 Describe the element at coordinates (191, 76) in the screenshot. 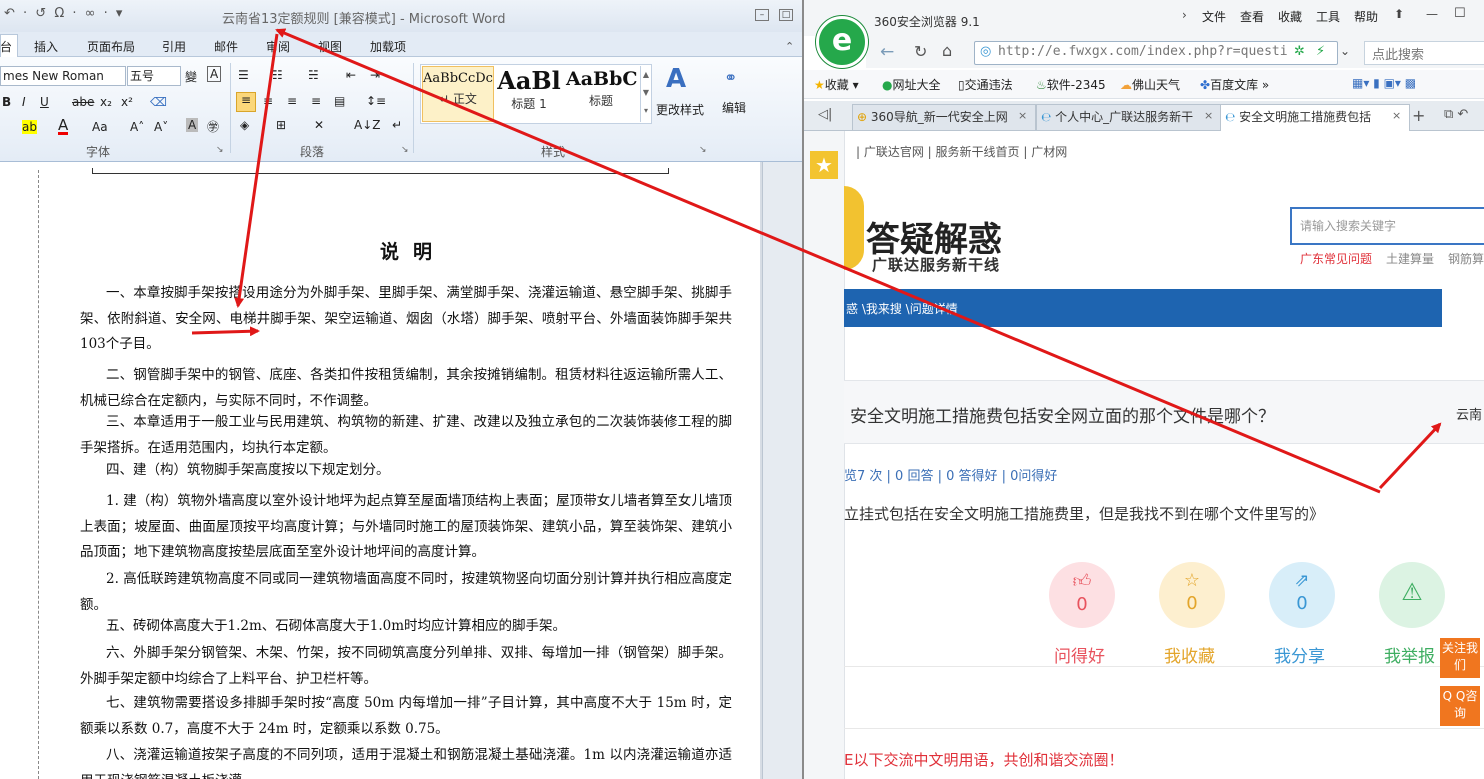

I see `phonetic-guide-icon: 變` at that location.